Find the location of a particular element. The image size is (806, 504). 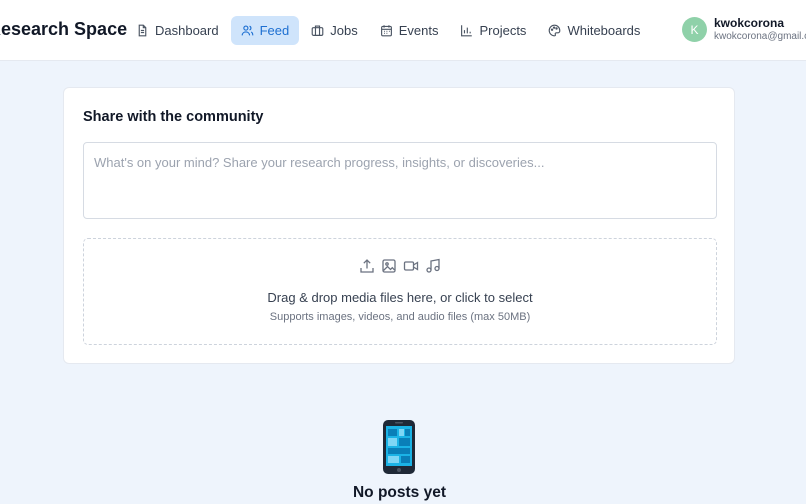

nav-whiteboards-label: Whiteboards is located at coordinates (604, 30).